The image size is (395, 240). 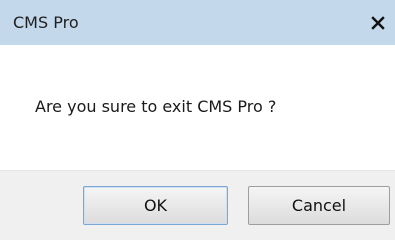 What do you see at coordinates (319, 205) in the screenshot?
I see `cancel-button: Cancel` at bounding box center [319, 205].